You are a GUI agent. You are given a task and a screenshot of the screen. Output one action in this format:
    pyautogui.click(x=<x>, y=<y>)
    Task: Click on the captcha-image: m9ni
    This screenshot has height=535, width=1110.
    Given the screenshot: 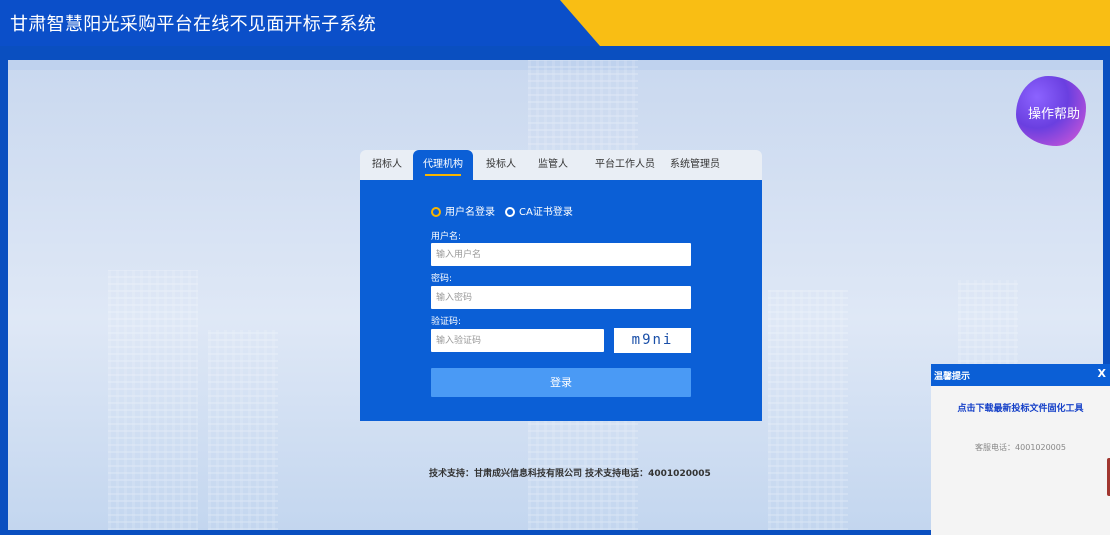 What is the action you would take?
    pyautogui.click(x=652, y=340)
    